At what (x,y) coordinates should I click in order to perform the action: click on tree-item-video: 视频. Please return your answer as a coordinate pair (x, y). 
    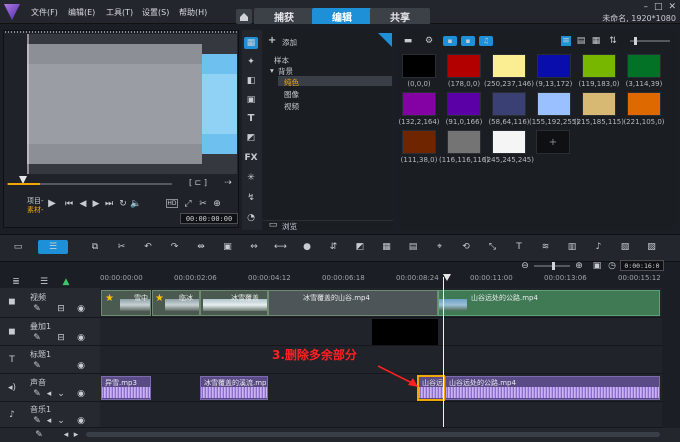
    Looking at the image, I should click on (291, 106).